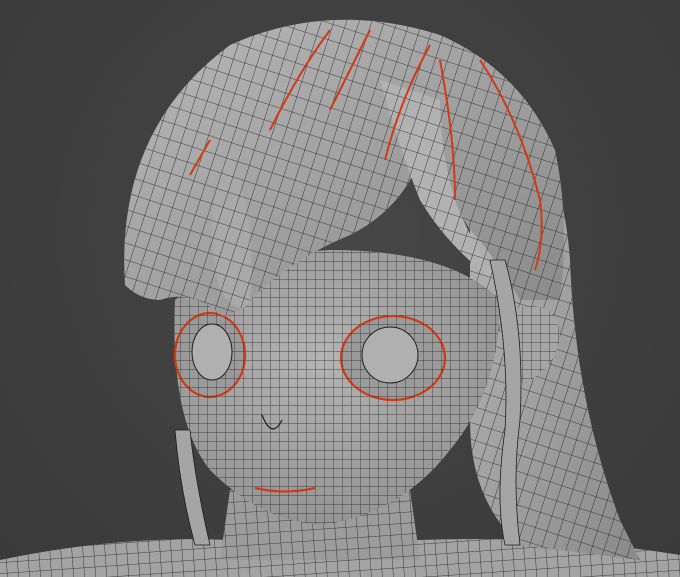 This screenshot has width=680, height=577. Describe the element at coordinates (210, 355) in the screenshot. I see `left-eye` at that location.